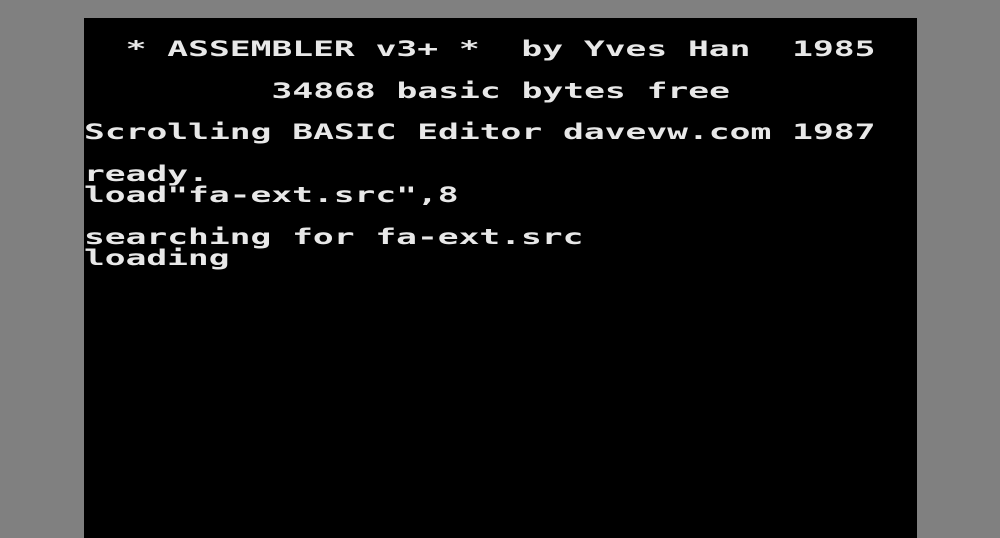 The width and height of the screenshot is (1000, 538). I want to click on searching-status: searching for fa-ext.src, so click(334, 237).